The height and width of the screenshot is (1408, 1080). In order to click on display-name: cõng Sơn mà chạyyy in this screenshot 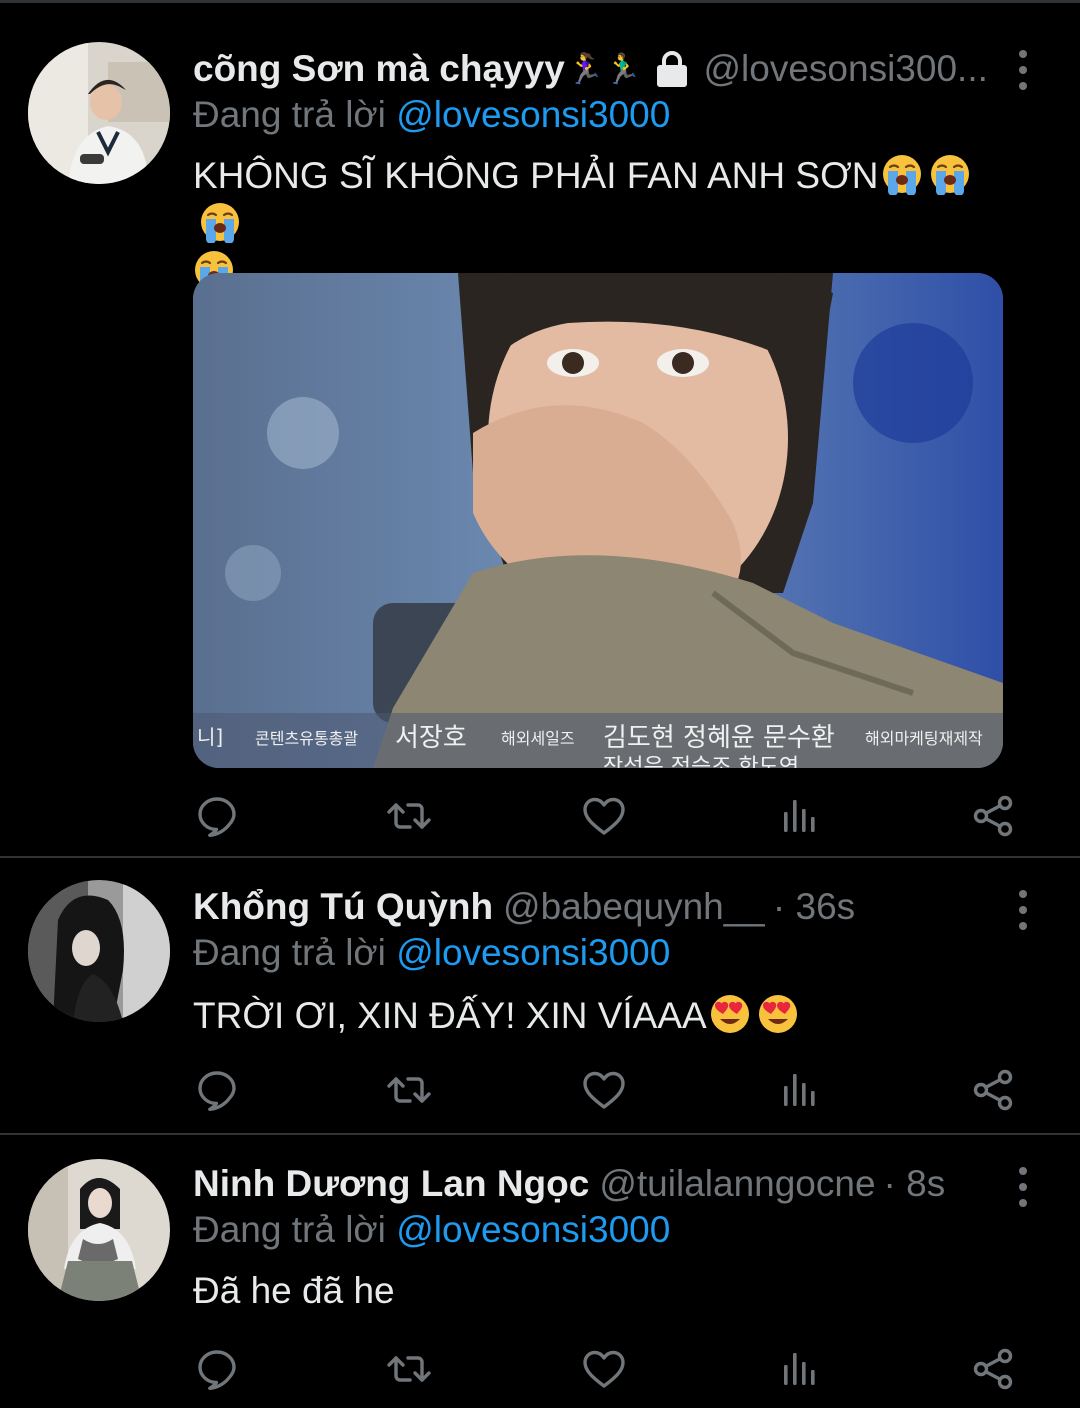, I will do `click(379, 69)`.